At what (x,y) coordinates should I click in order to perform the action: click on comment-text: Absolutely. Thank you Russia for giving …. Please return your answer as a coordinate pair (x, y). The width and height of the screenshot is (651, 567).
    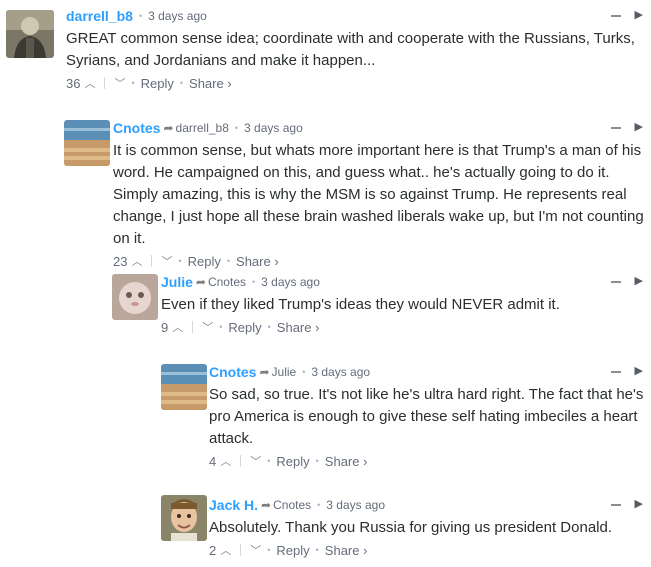
    Looking at the image, I should click on (411, 527).